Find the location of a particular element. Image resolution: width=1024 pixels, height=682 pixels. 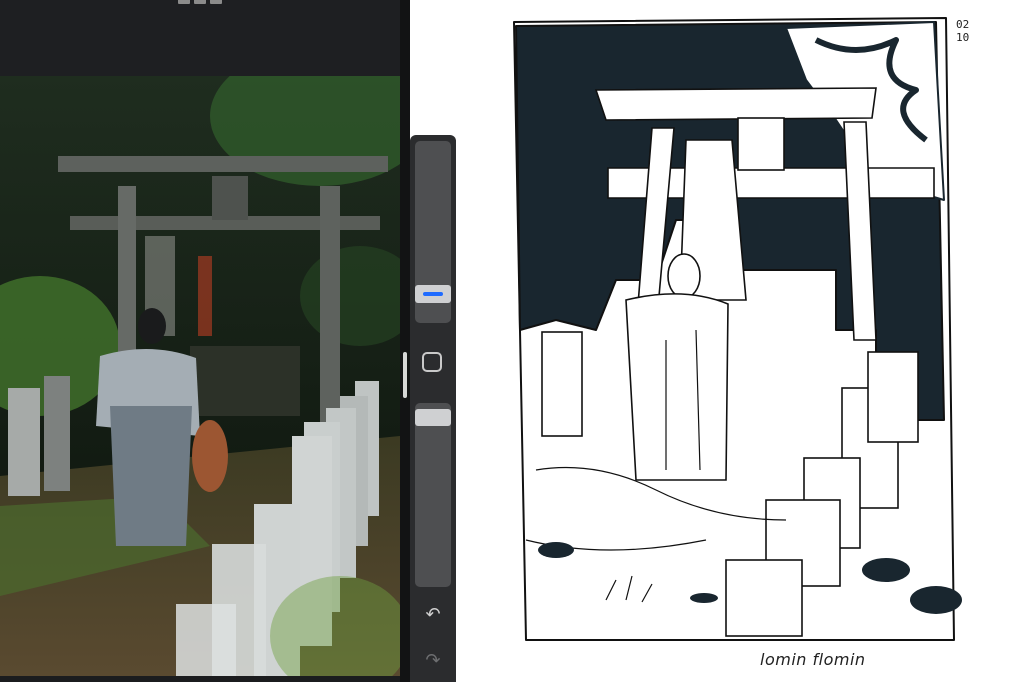

torii-plaque is located at coordinates (230, 198).